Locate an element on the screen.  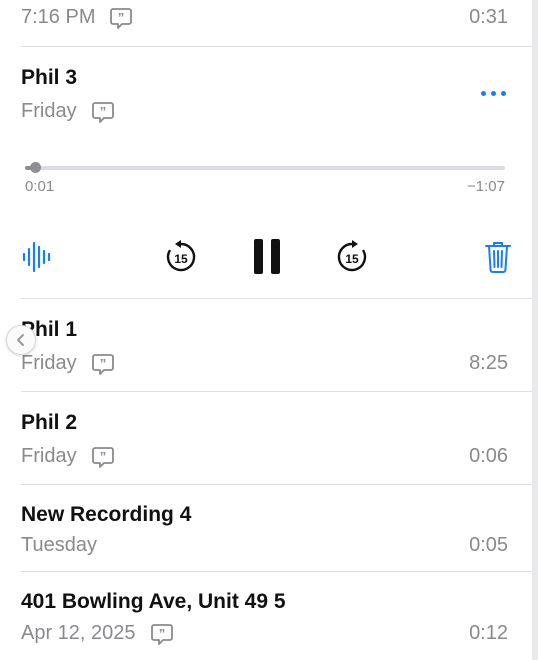
skip-forward-label: 15 is located at coordinates (352, 259).